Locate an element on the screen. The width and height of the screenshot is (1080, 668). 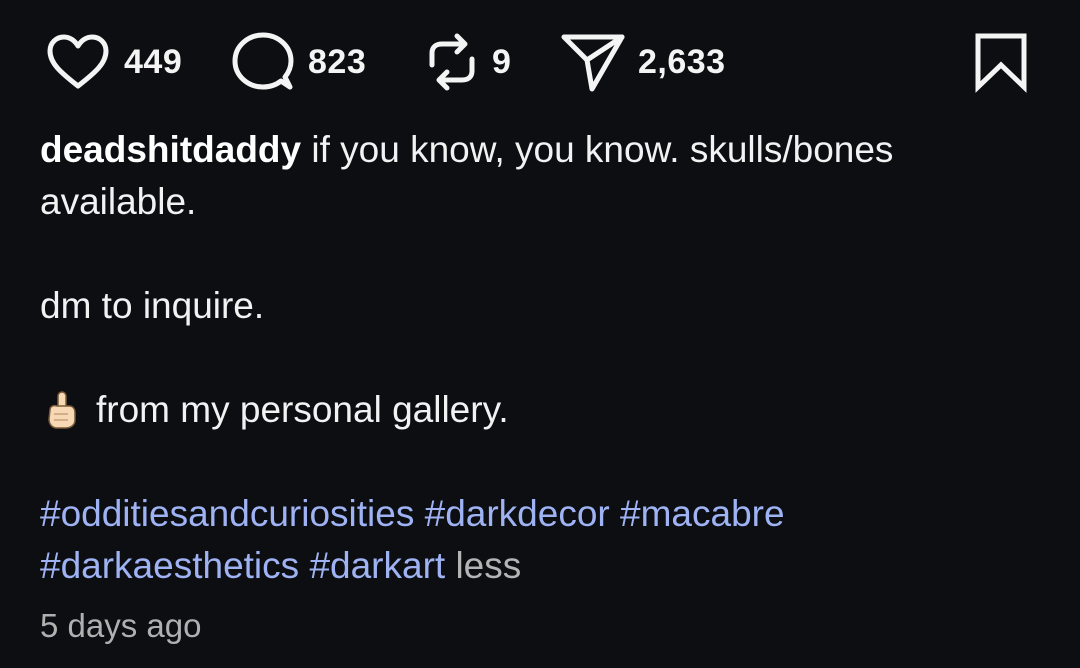
hashtag-link: #macabre is located at coordinates (702, 513).